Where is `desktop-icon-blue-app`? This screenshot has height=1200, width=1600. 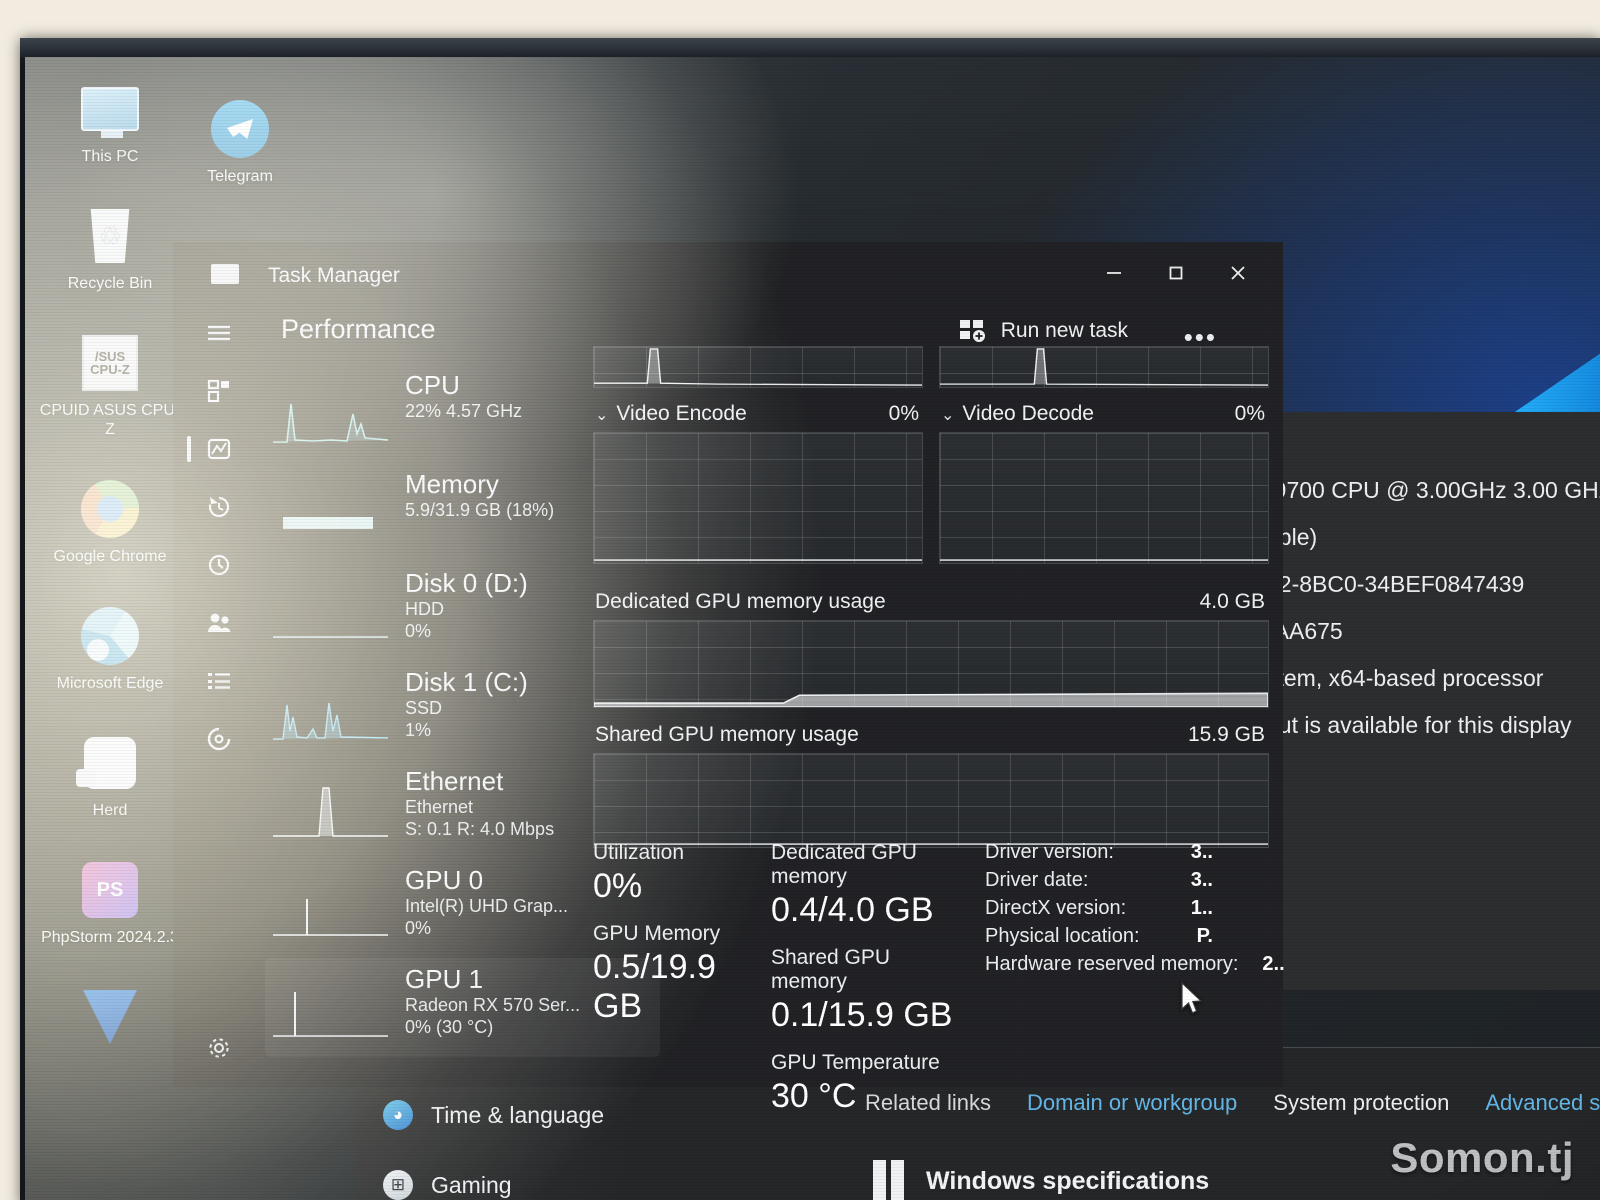 desktop-icon-blue-app is located at coordinates (110, 1017).